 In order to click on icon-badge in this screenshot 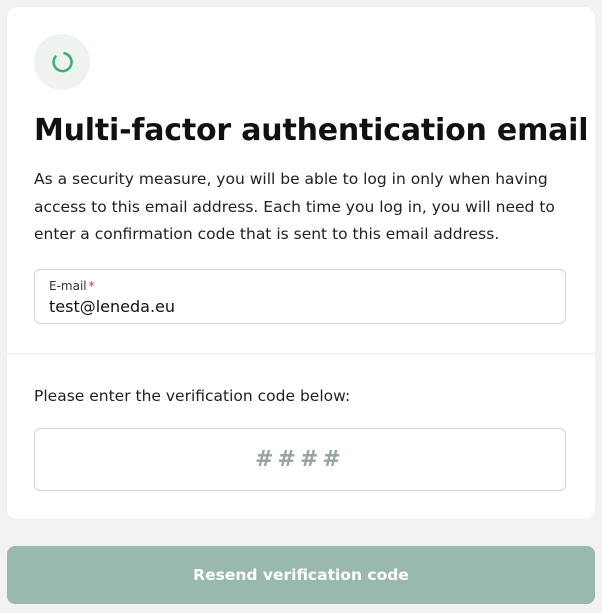, I will do `click(62, 62)`.